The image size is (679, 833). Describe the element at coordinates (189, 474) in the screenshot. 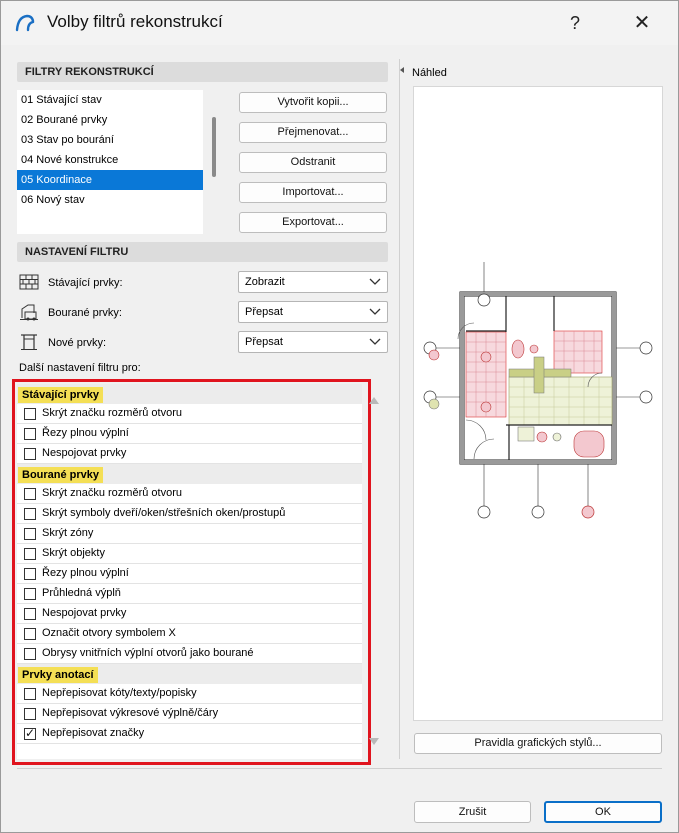

I see `group-header-demolished: Bourané prvky` at that location.